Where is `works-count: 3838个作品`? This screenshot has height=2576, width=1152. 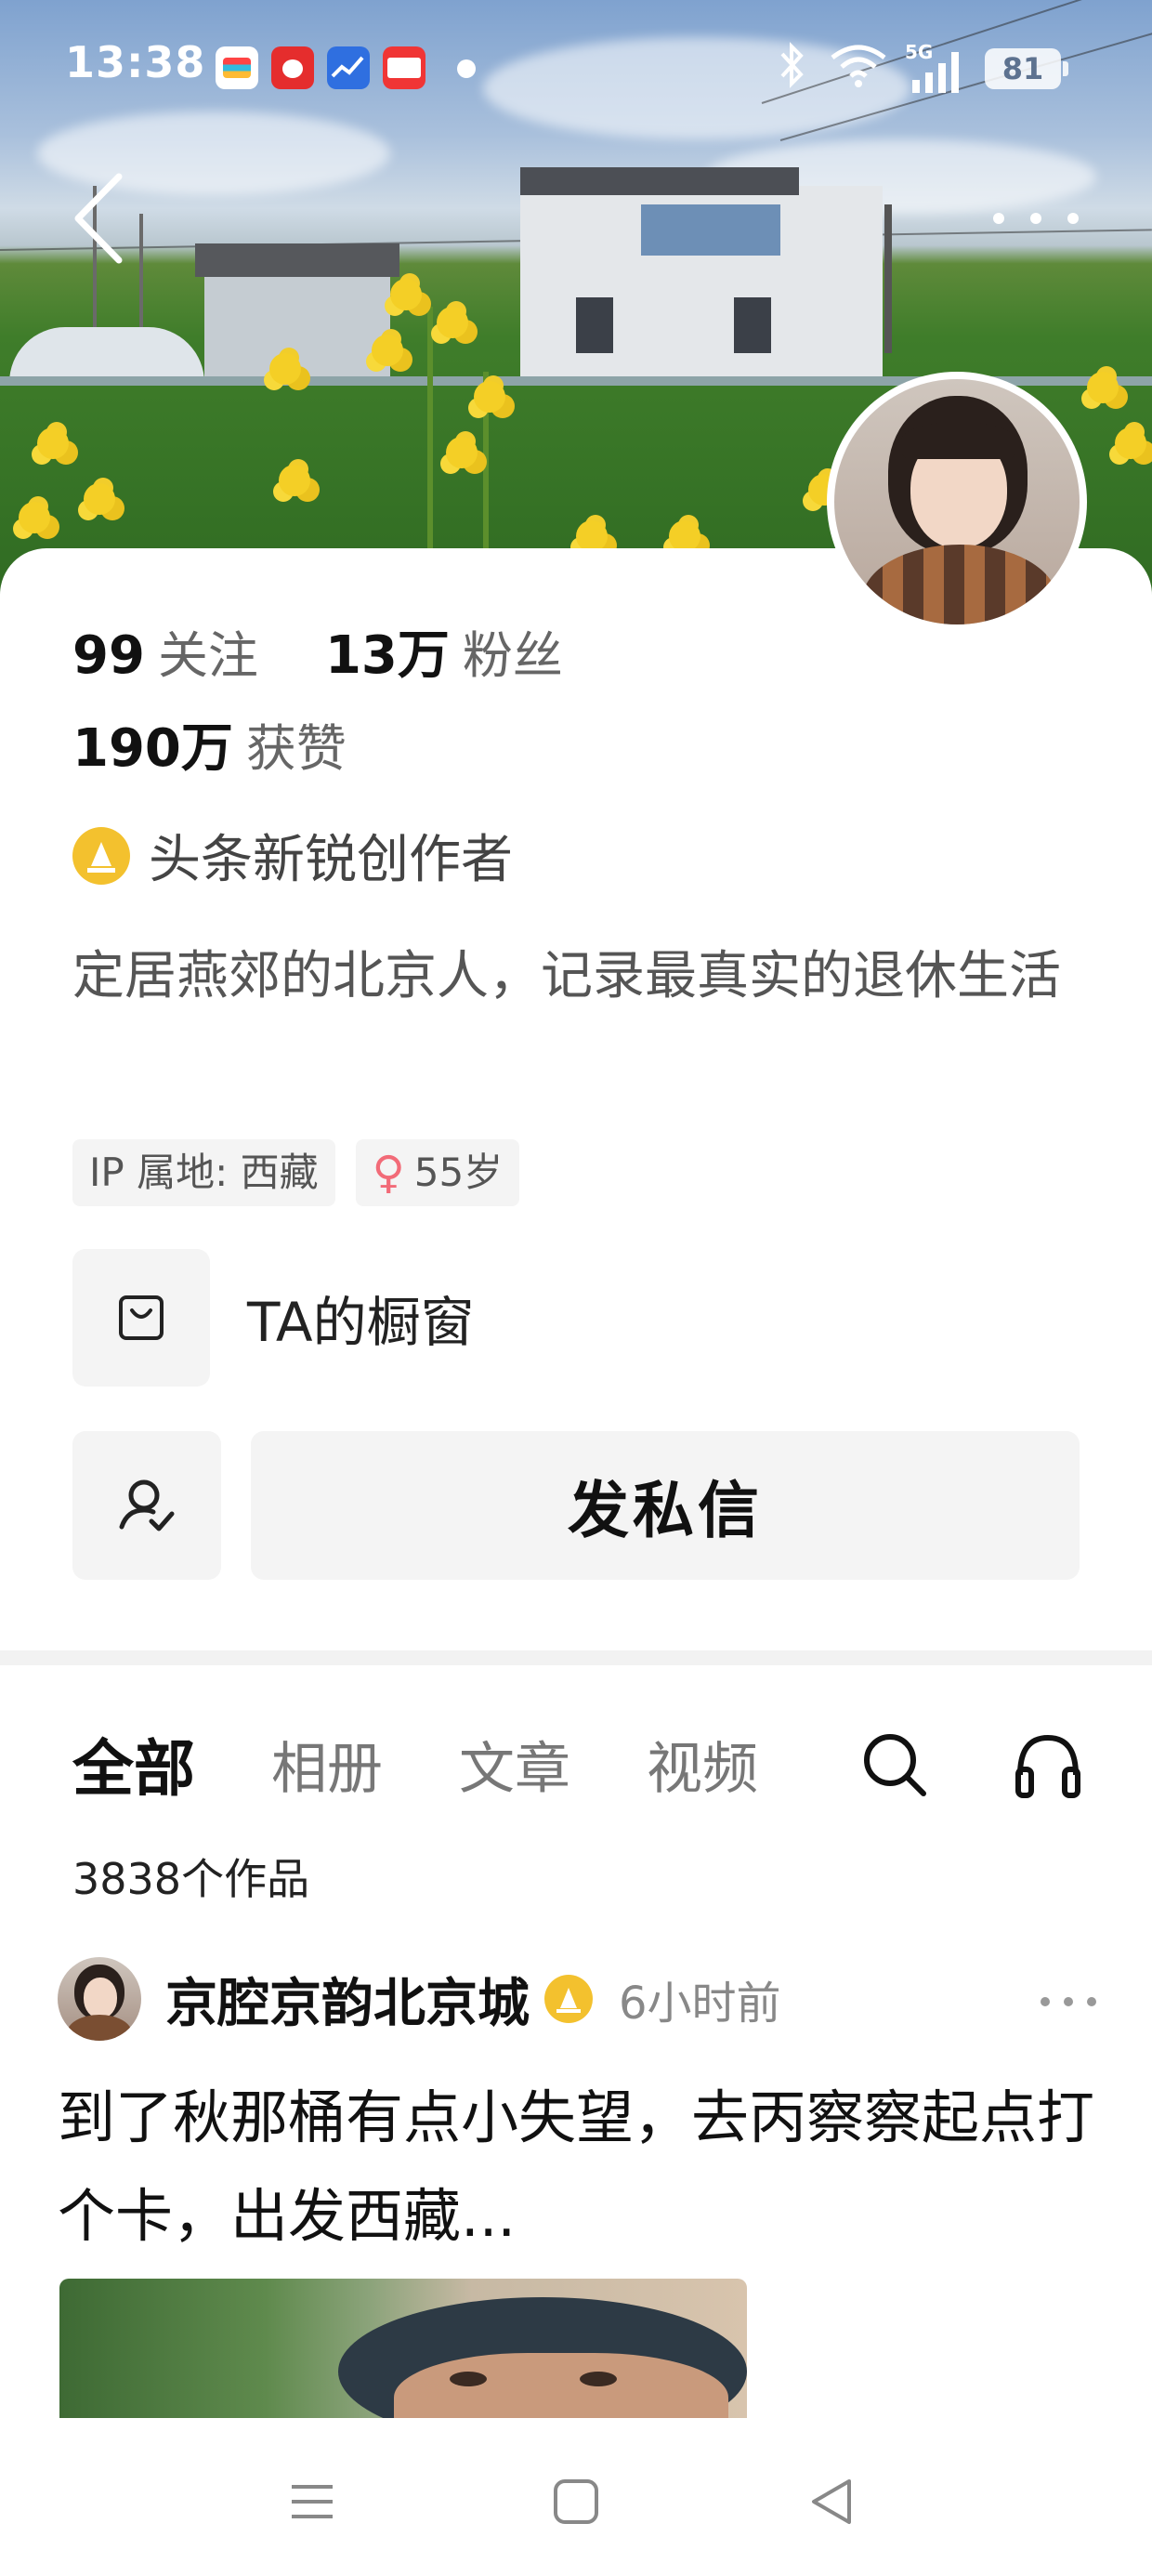 works-count: 3838个作品 is located at coordinates (191, 1879).